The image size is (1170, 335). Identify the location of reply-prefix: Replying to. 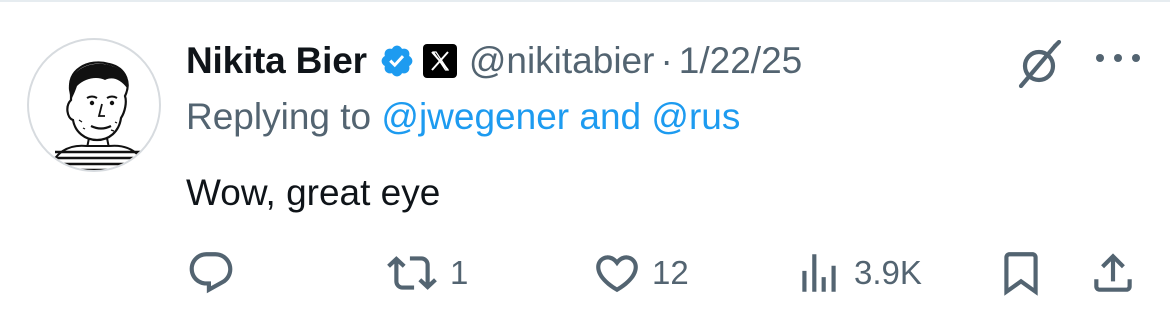
(279, 116).